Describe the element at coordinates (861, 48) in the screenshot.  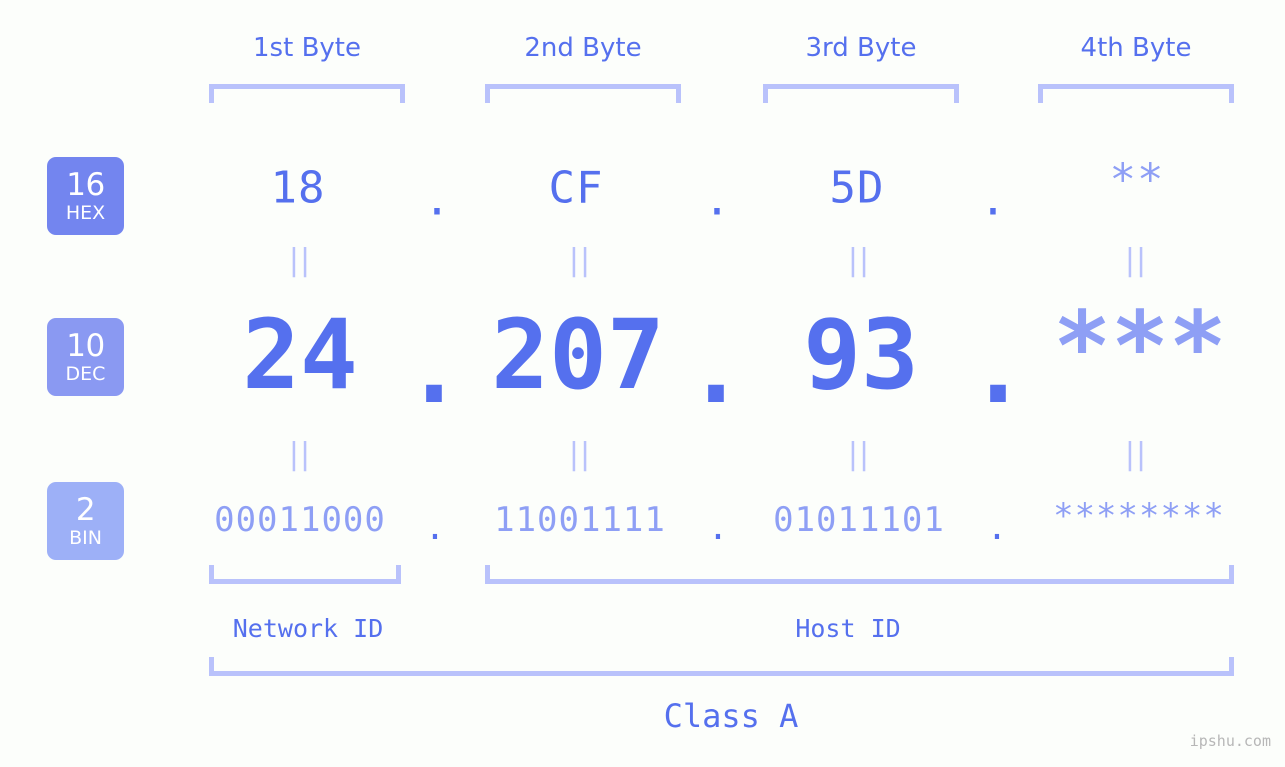
I see `byte-header-3: 3rd Byte` at that location.